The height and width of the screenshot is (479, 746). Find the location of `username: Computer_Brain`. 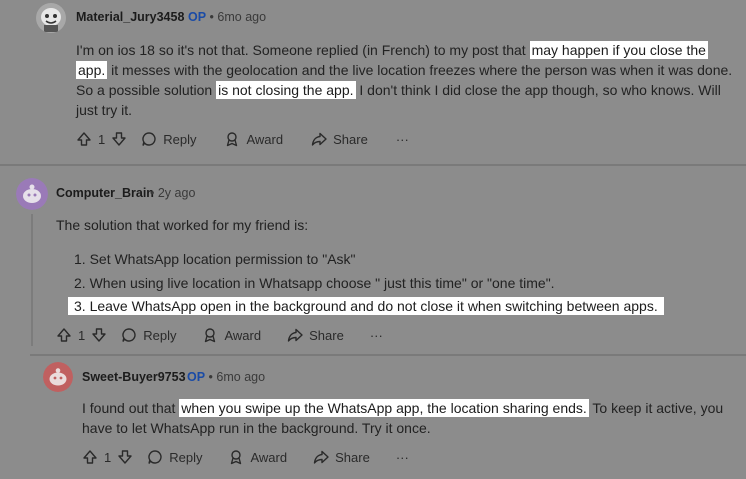

username: Computer_Brain is located at coordinates (105, 193).